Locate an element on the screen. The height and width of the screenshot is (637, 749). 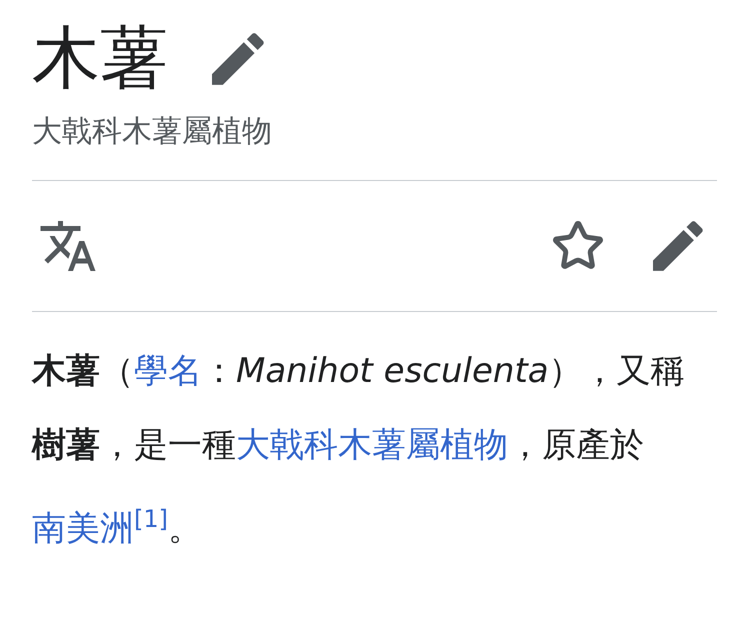
page-title: 木薯 is located at coordinates (100, 59).